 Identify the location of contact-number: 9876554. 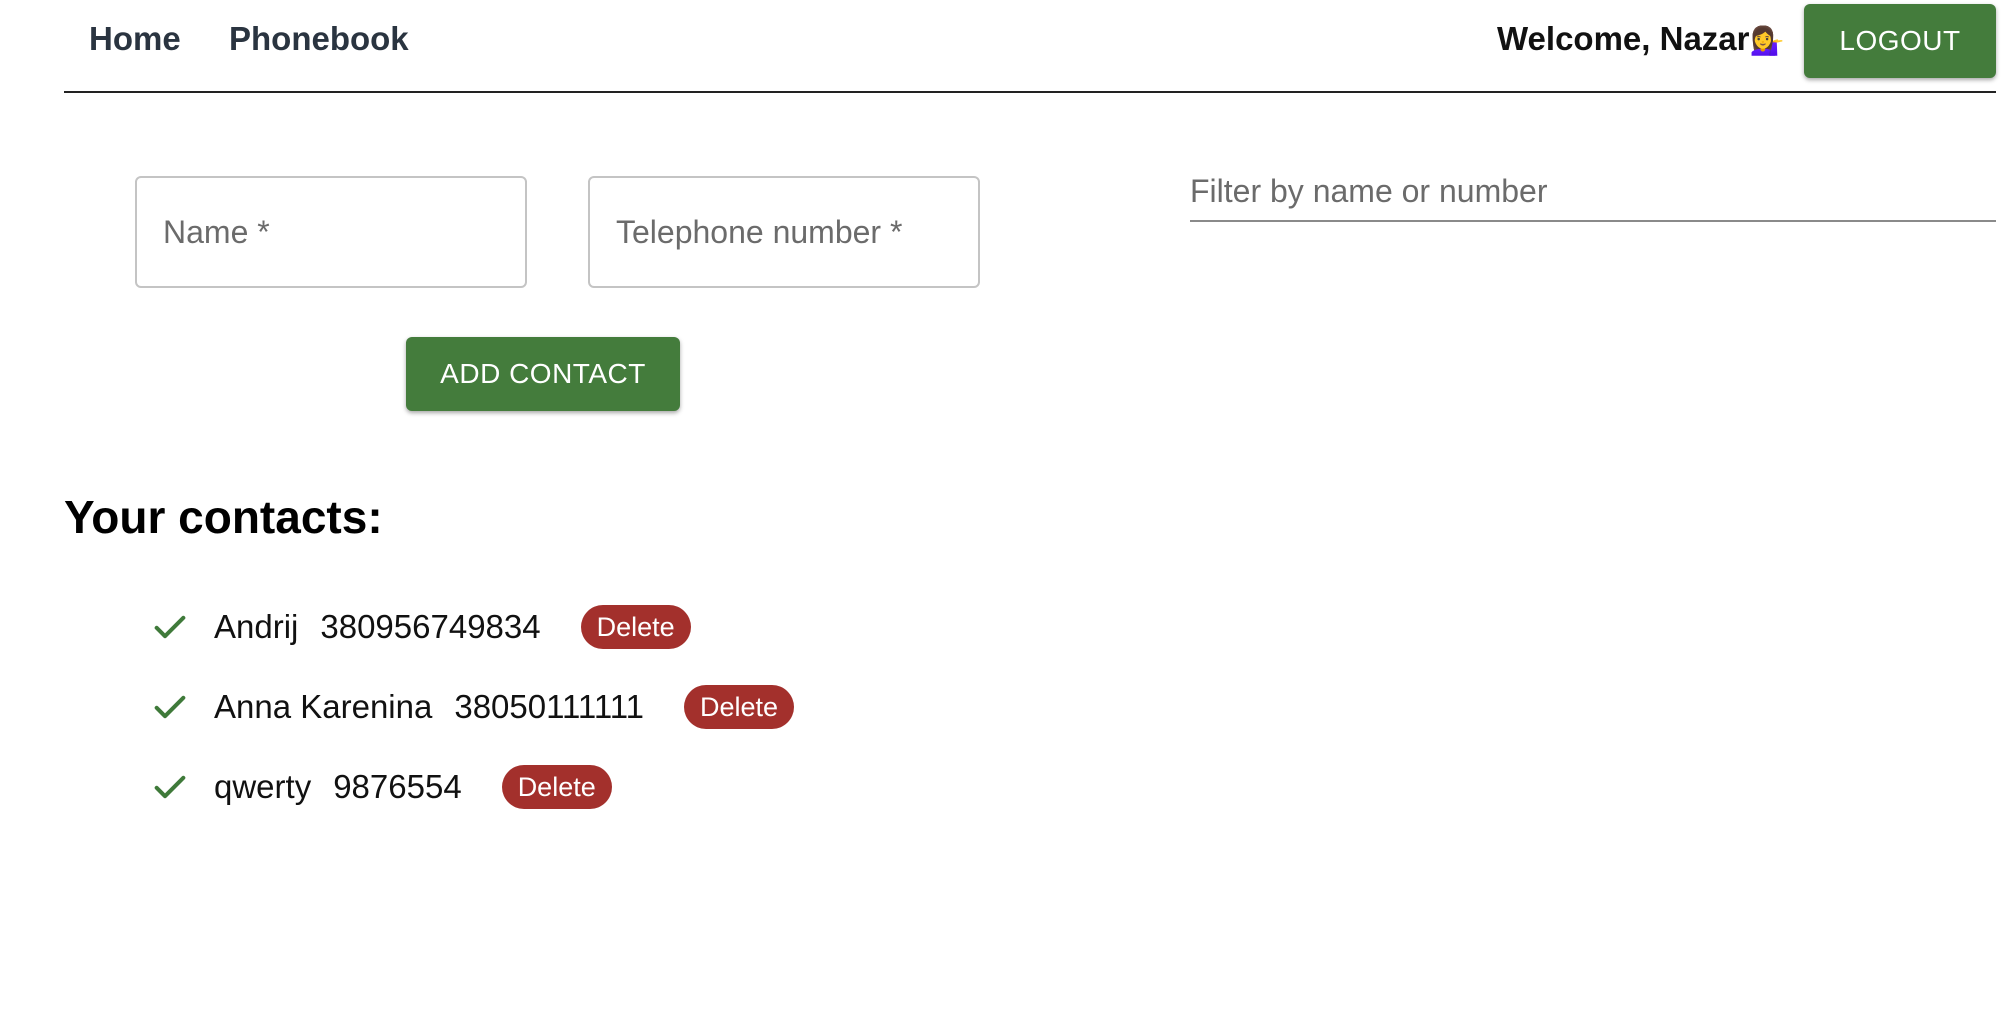
(397, 786).